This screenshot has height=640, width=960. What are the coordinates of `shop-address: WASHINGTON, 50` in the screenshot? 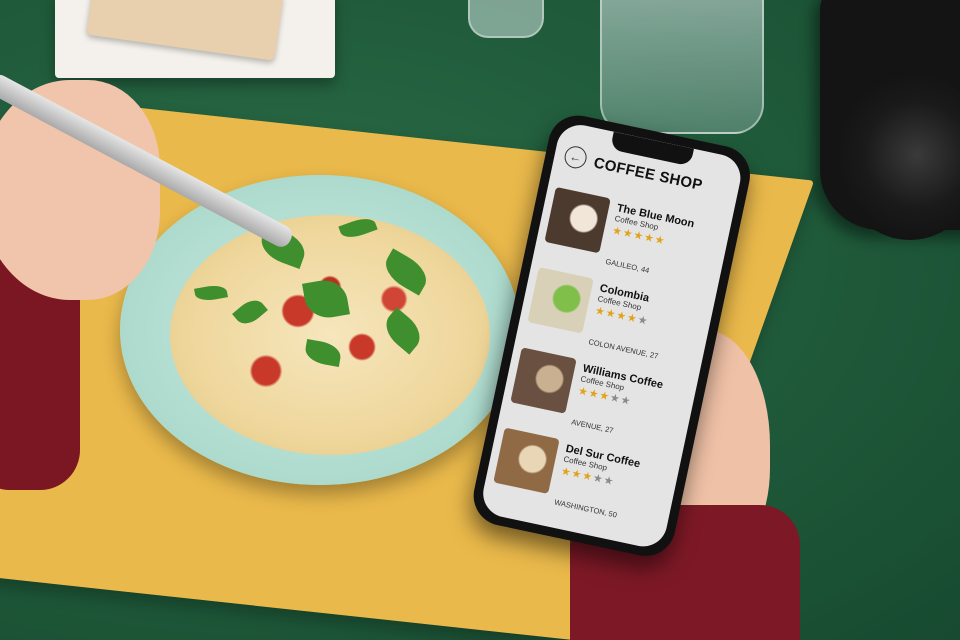 It's located at (585, 508).